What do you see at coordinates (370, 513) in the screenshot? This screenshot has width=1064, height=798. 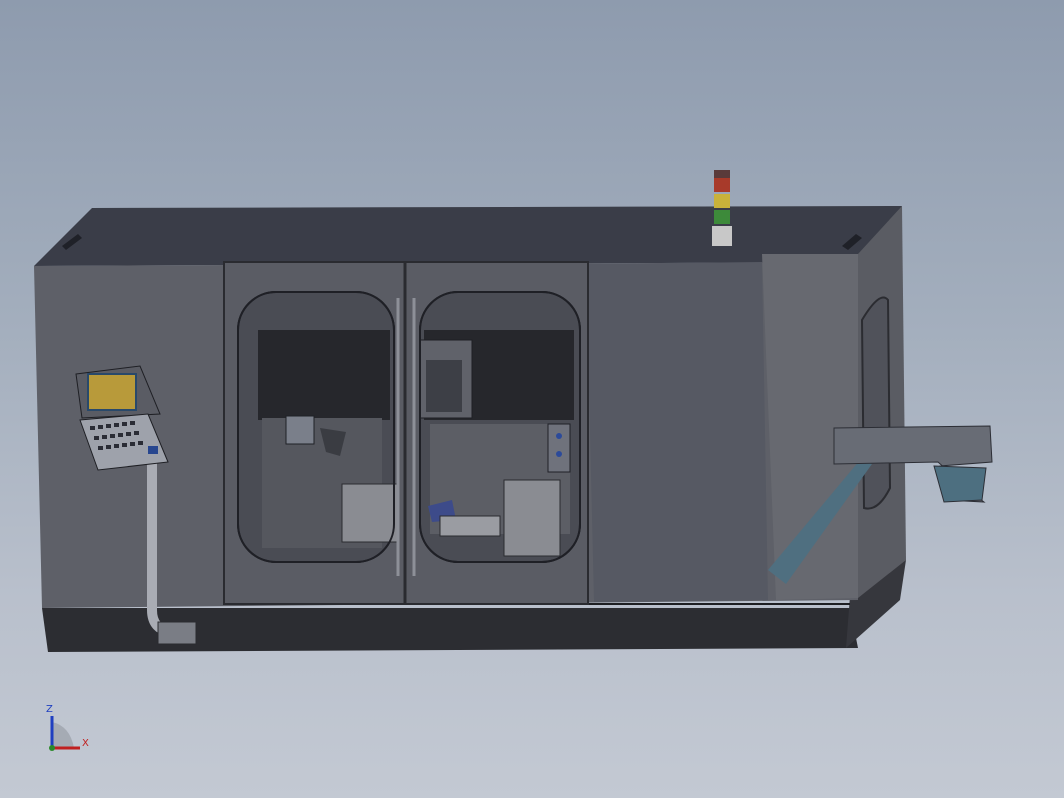 I see `rotary-table` at bounding box center [370, 513].